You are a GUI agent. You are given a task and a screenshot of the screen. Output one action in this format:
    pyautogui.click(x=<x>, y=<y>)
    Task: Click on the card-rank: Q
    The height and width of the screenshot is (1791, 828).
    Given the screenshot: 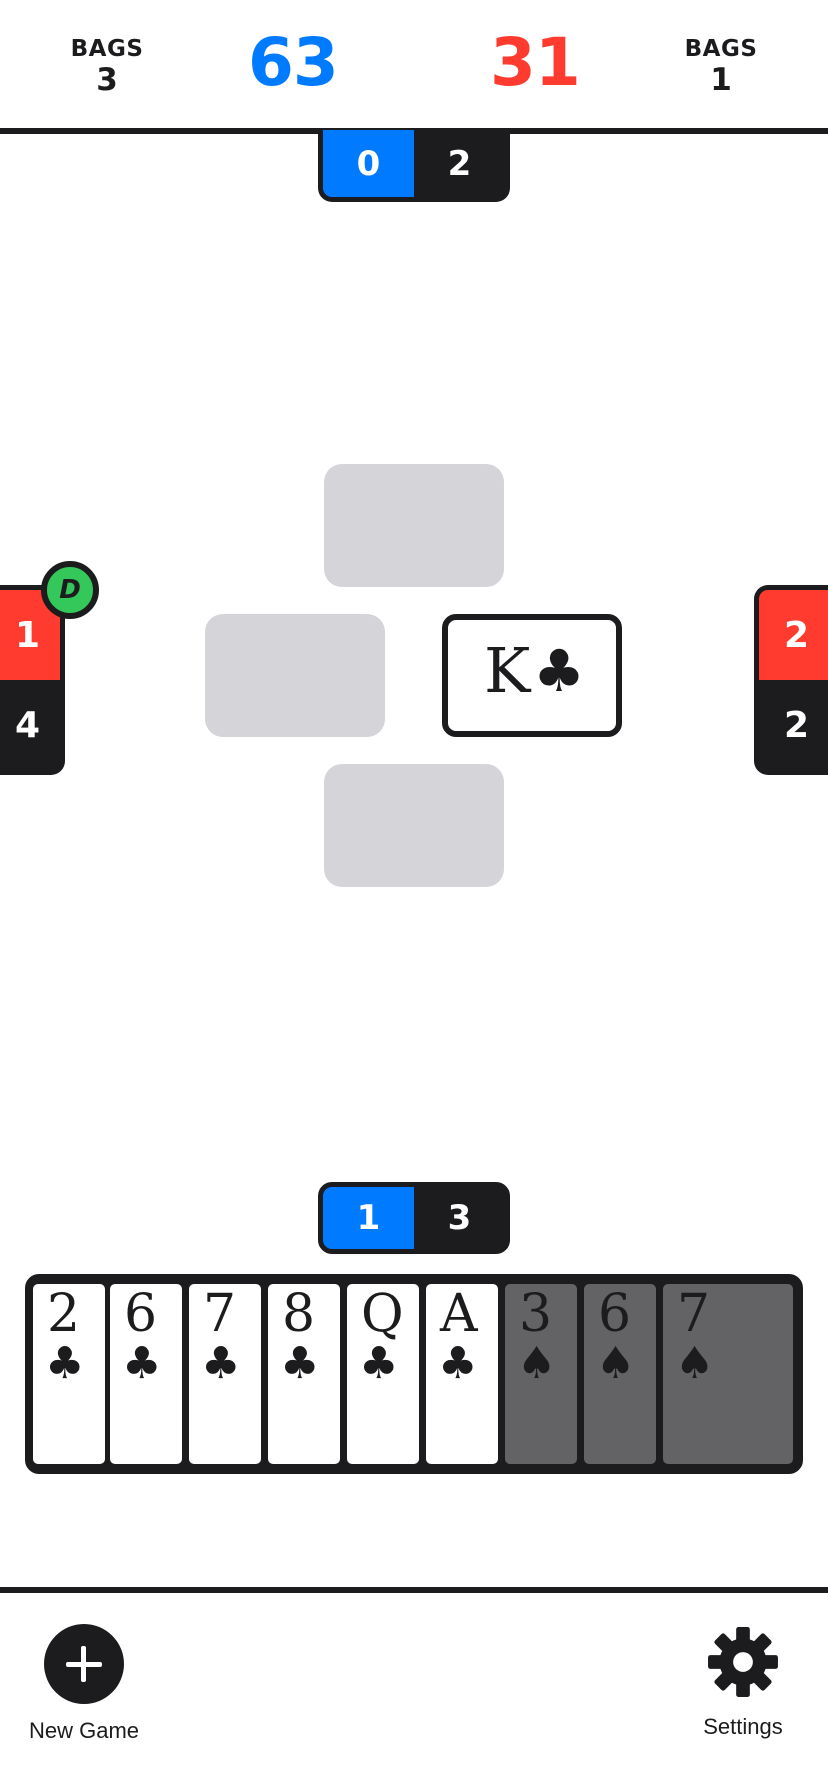 What is the action you would take?
    pyautogui.click(x=382, y=1314)
    